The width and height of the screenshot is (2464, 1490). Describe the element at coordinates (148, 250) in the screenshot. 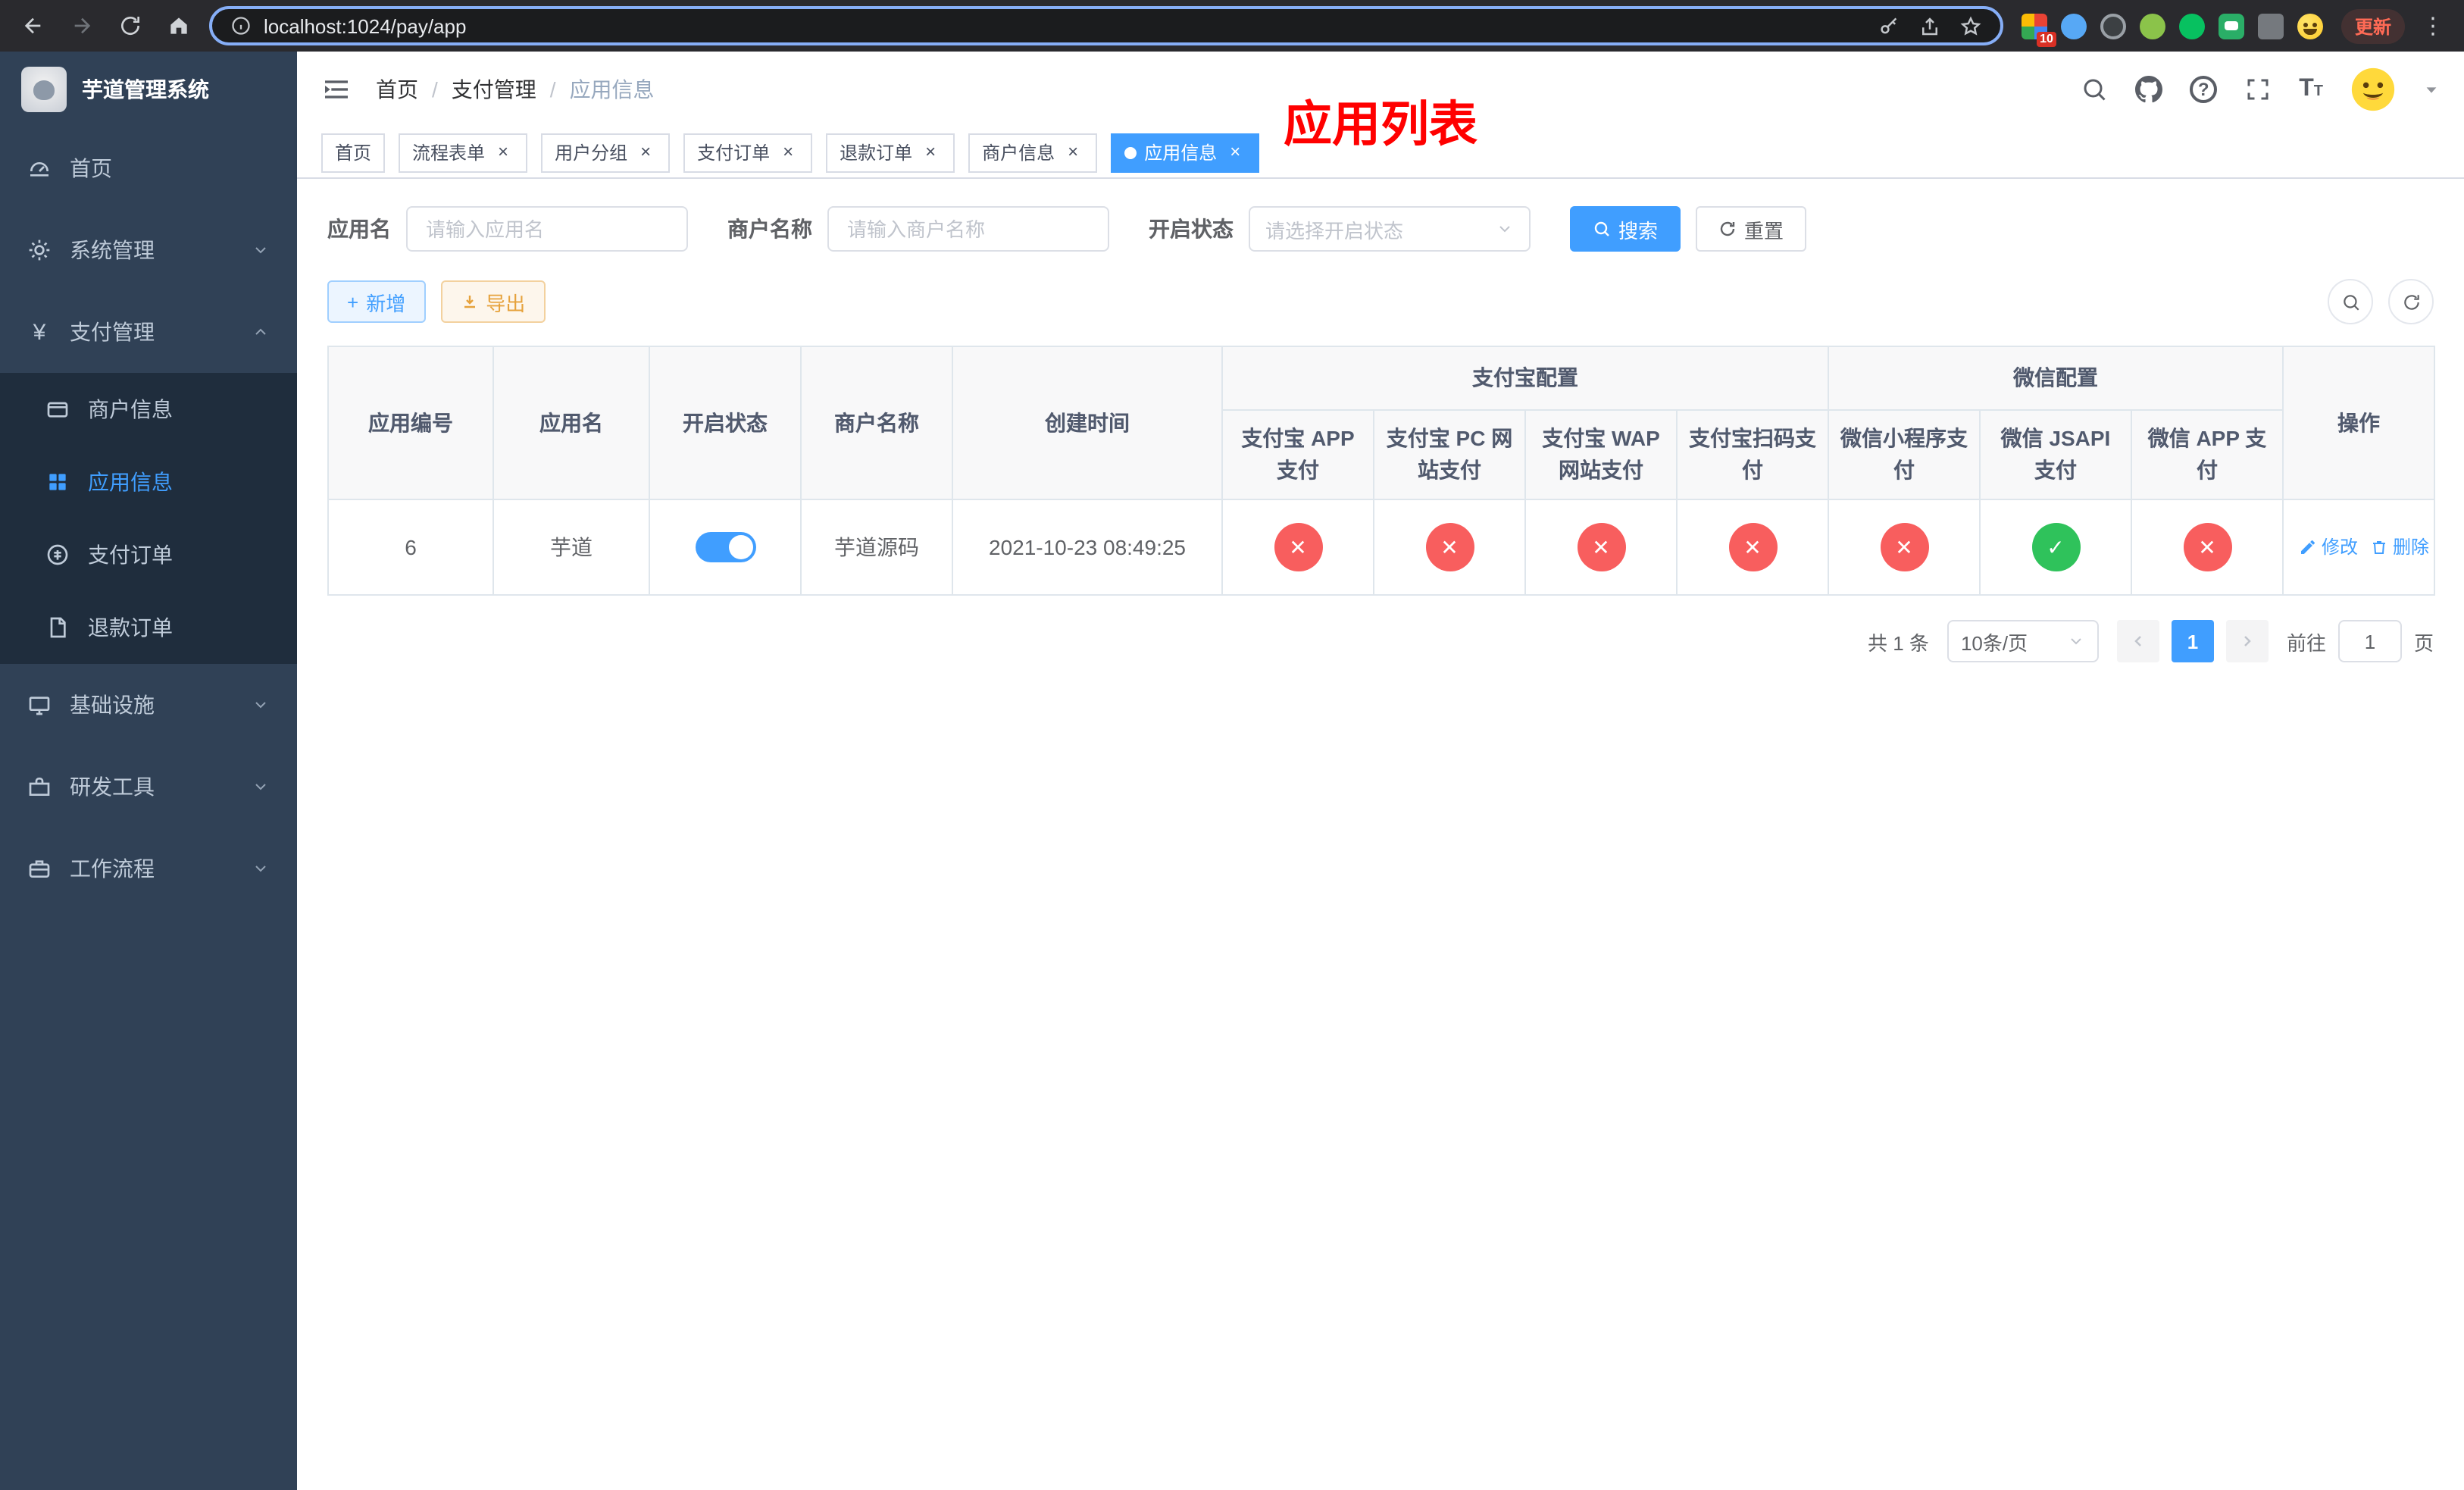

I see `sidebar-item-system: 系统管理` at that location.